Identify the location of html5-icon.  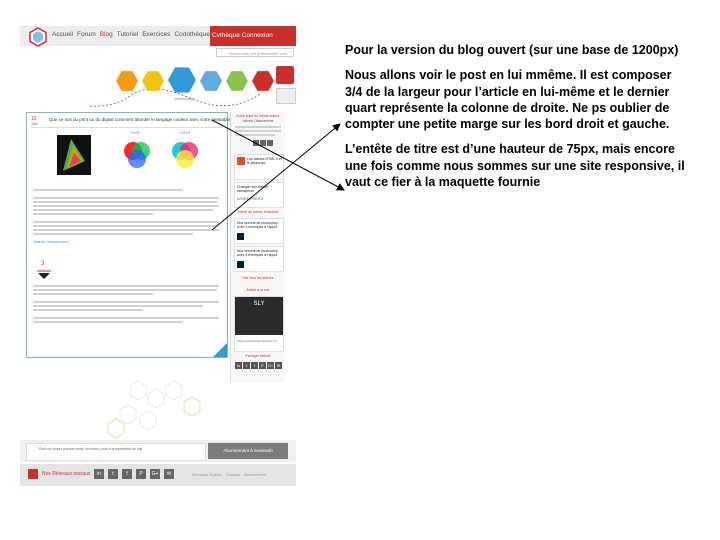
(241, 161).